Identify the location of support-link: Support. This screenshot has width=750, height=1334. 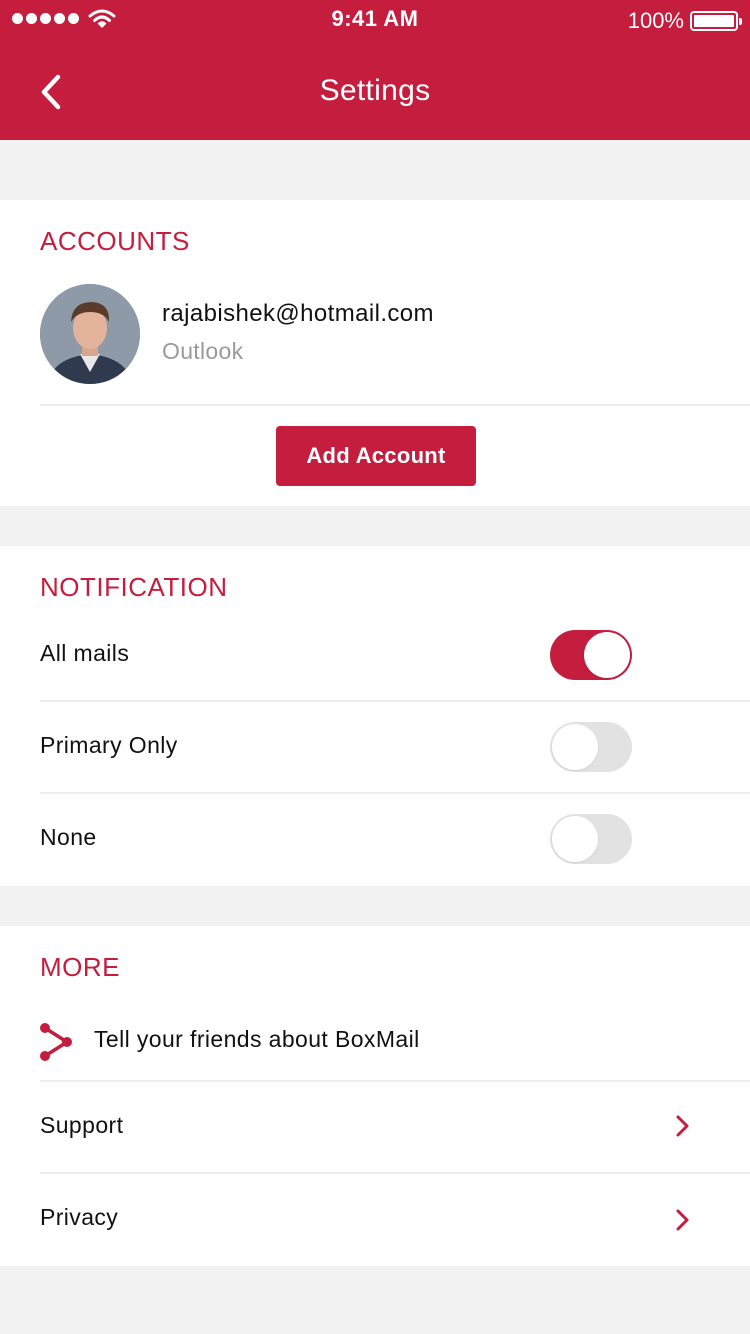
(81, 1125).